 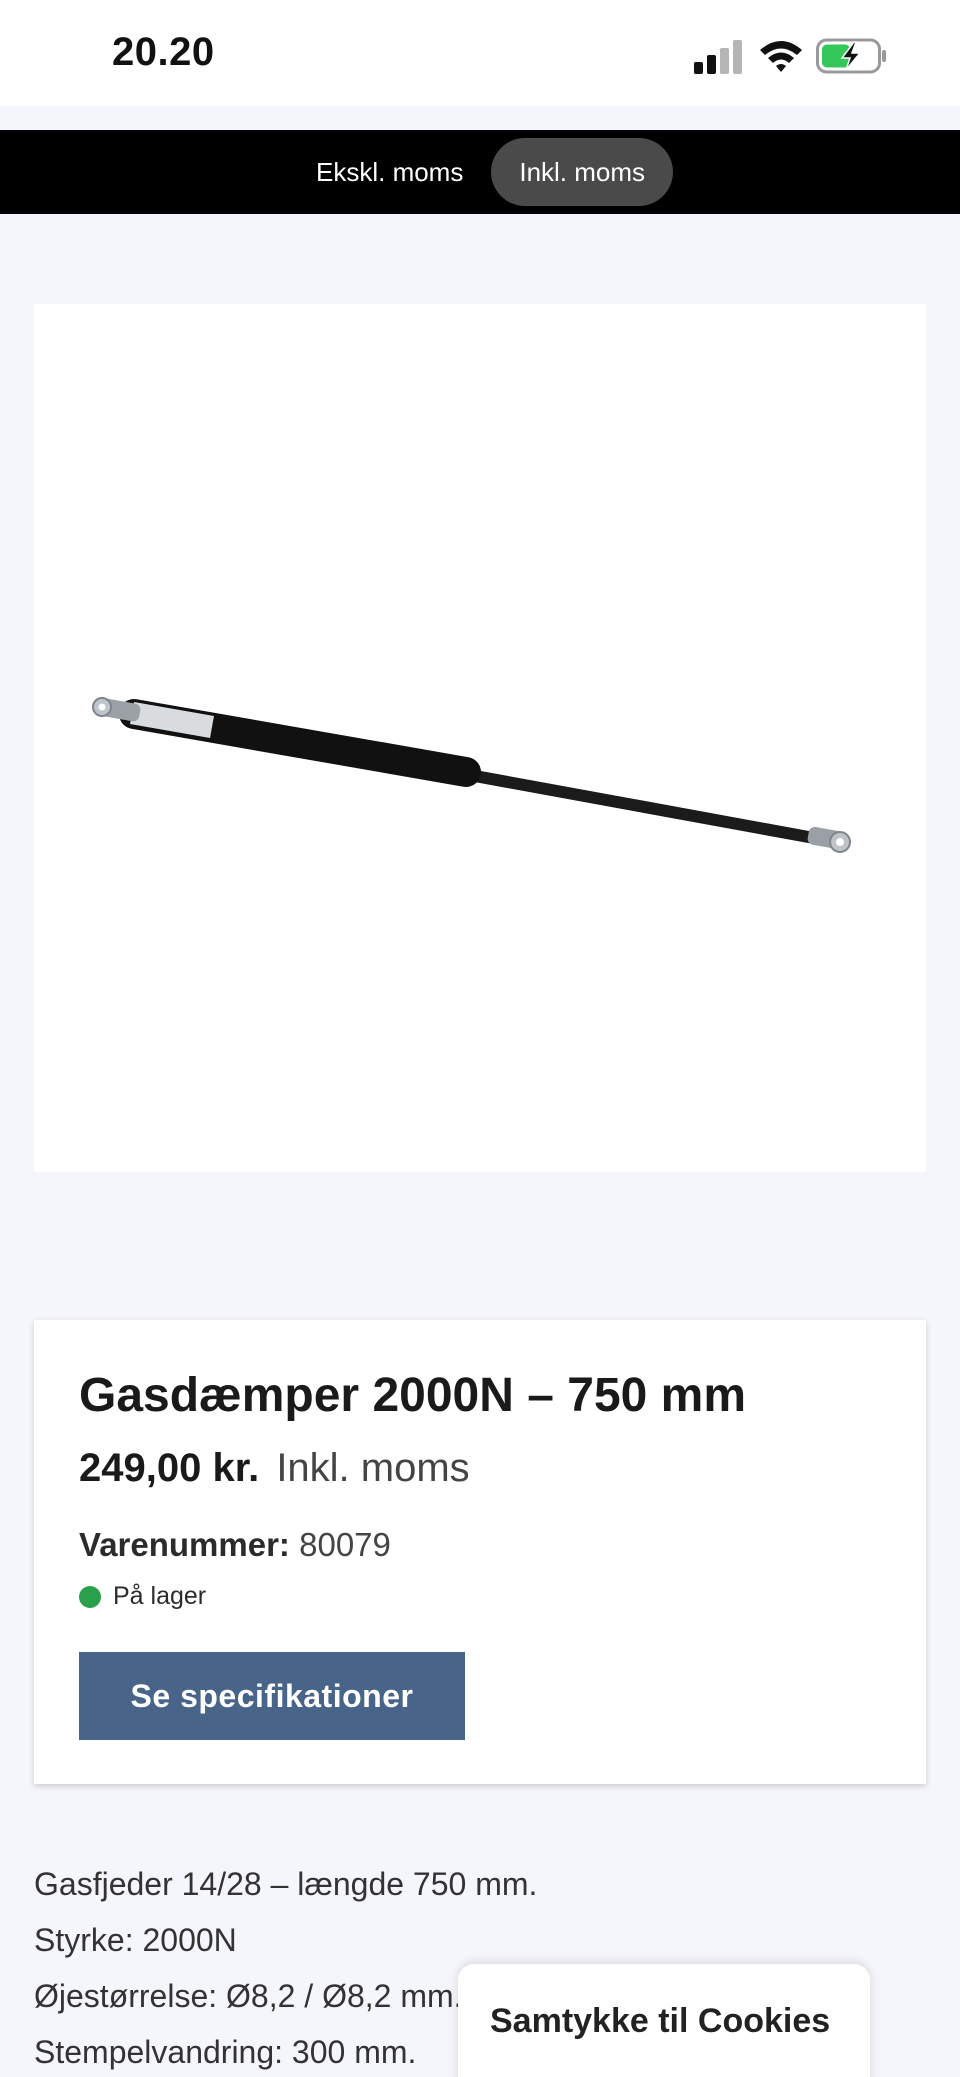 What do you see at coordinates (272, 1696) in the screenshot?
I see `see-specifications-button: Se specifikationer` at bounding box center [272, 1696].